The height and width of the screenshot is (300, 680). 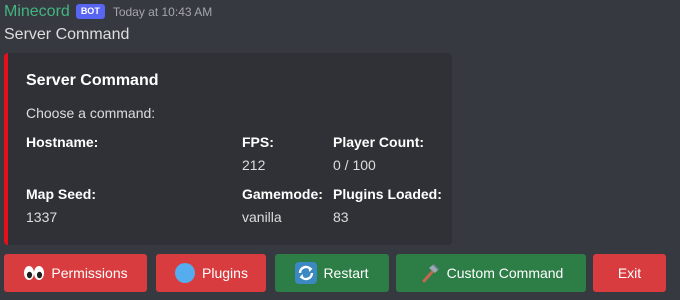 I want to click on field-hostname: Hostname:, so click(x=62, y=153).